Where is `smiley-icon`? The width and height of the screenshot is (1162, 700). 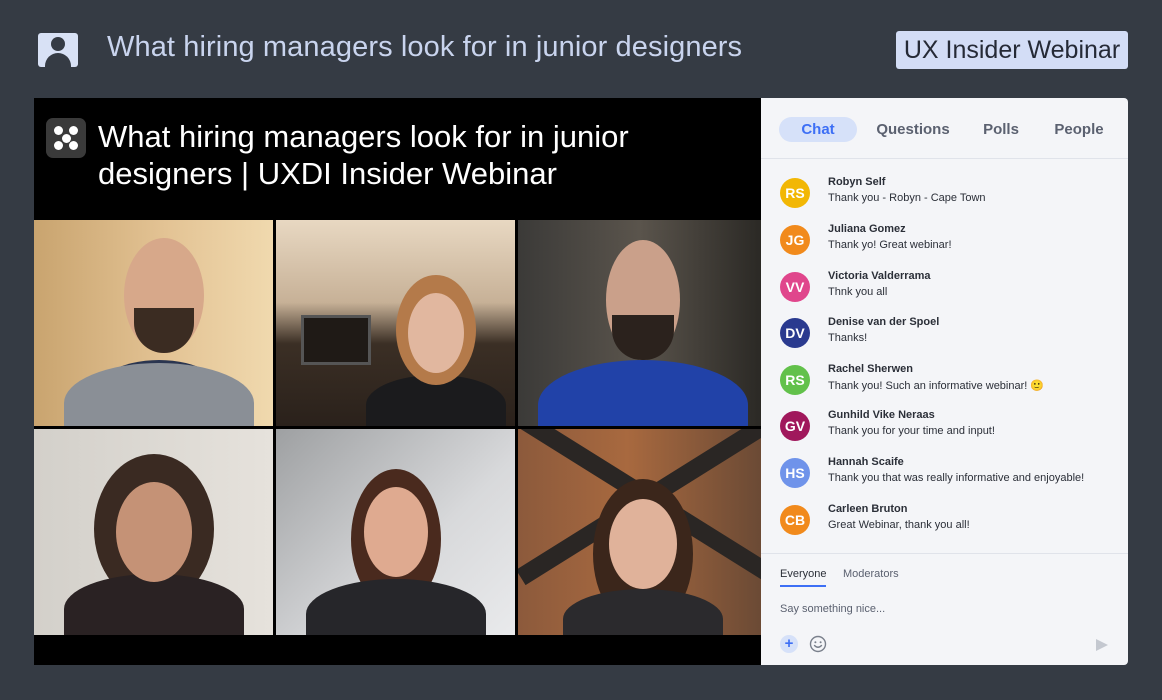
smiley-icon is located at coordinates (818, 644).